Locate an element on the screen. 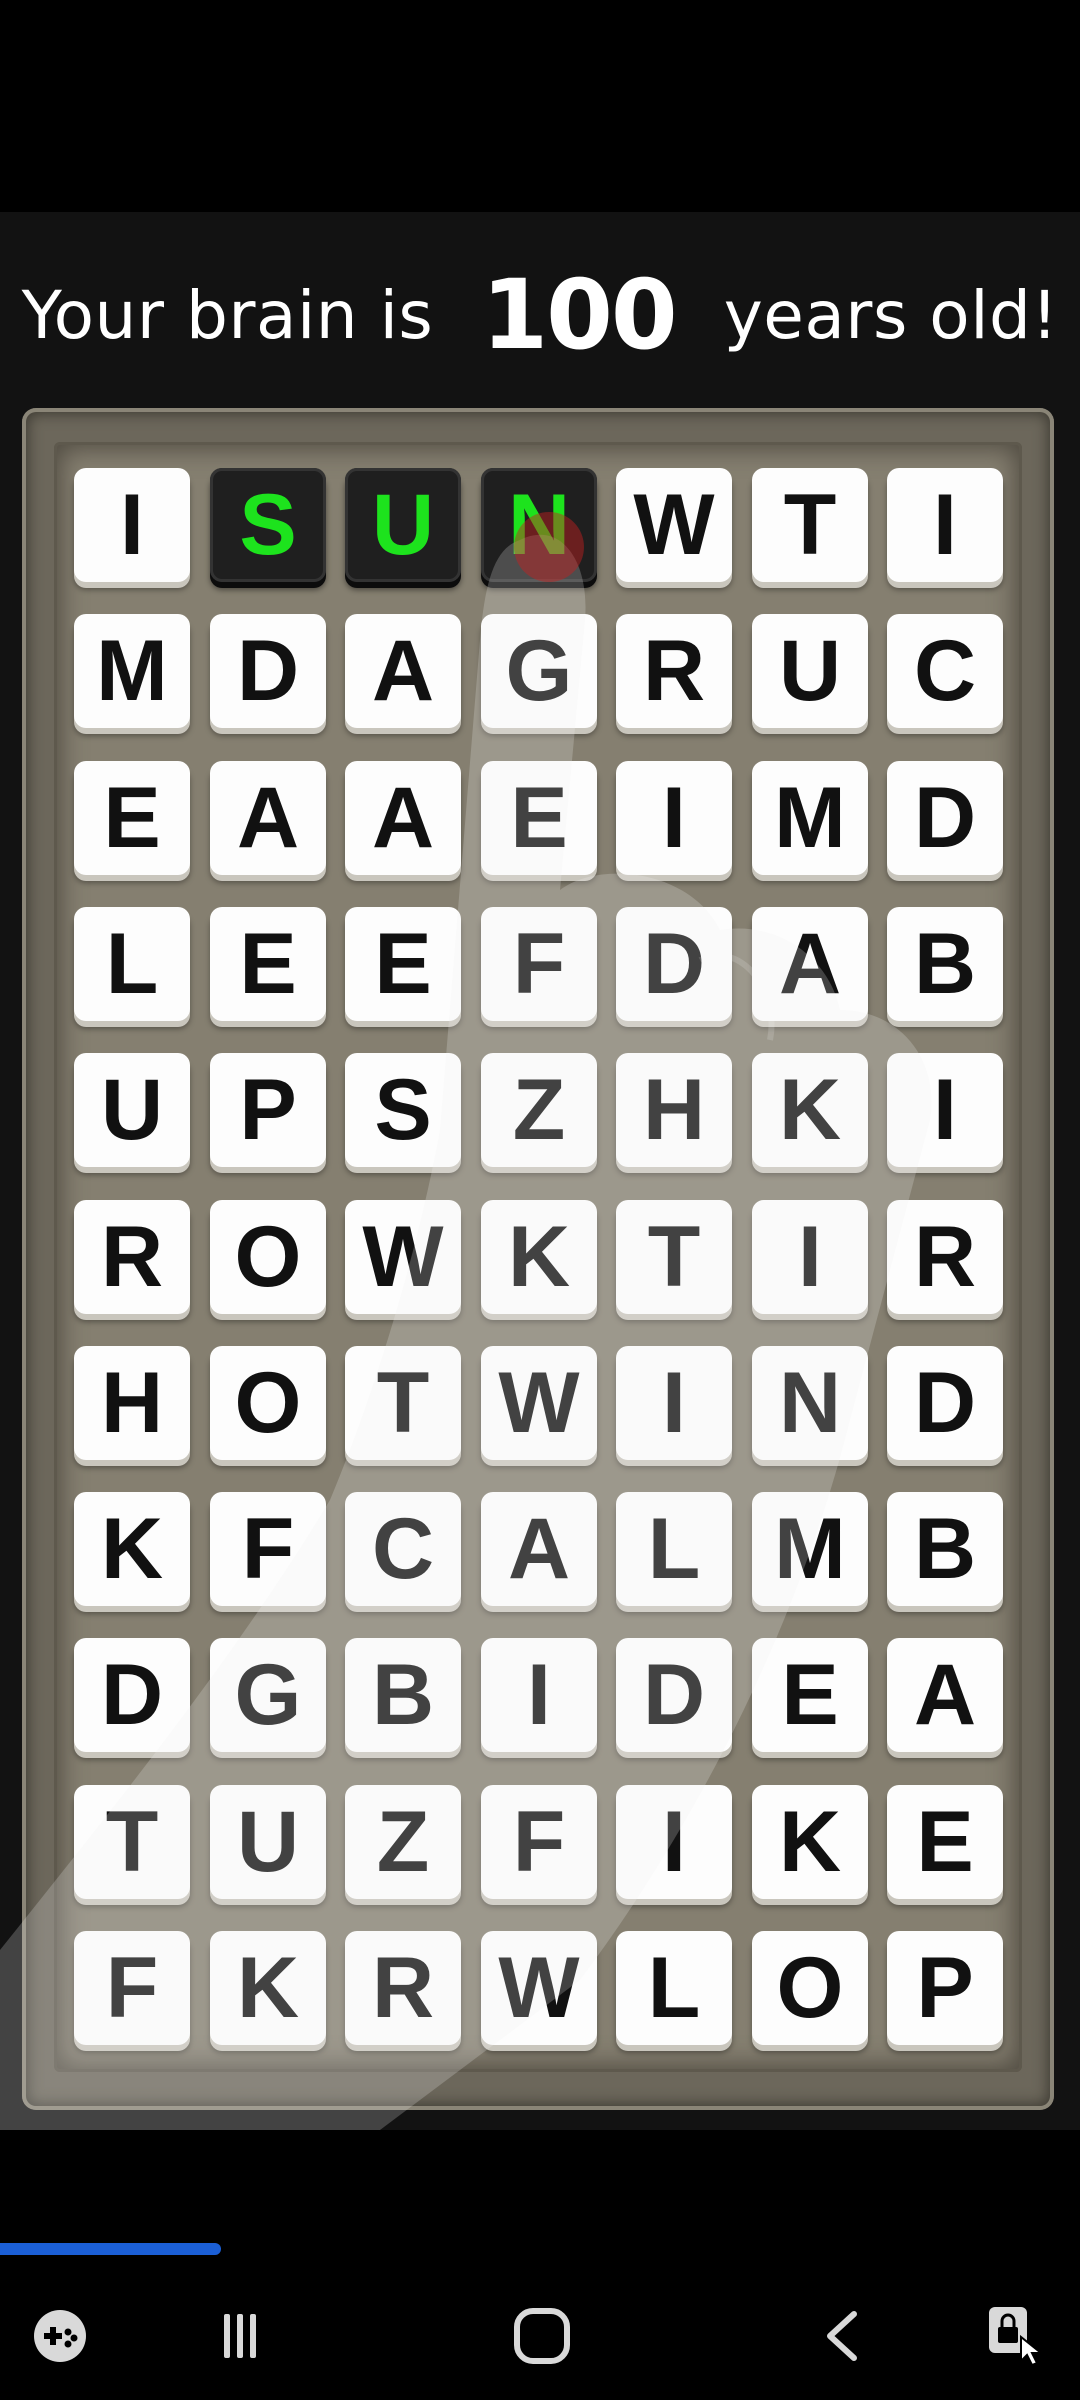 The height and width of the screenshot is (2400, 1080). screen-lock-icon is located at coordinates (1016, 2337).